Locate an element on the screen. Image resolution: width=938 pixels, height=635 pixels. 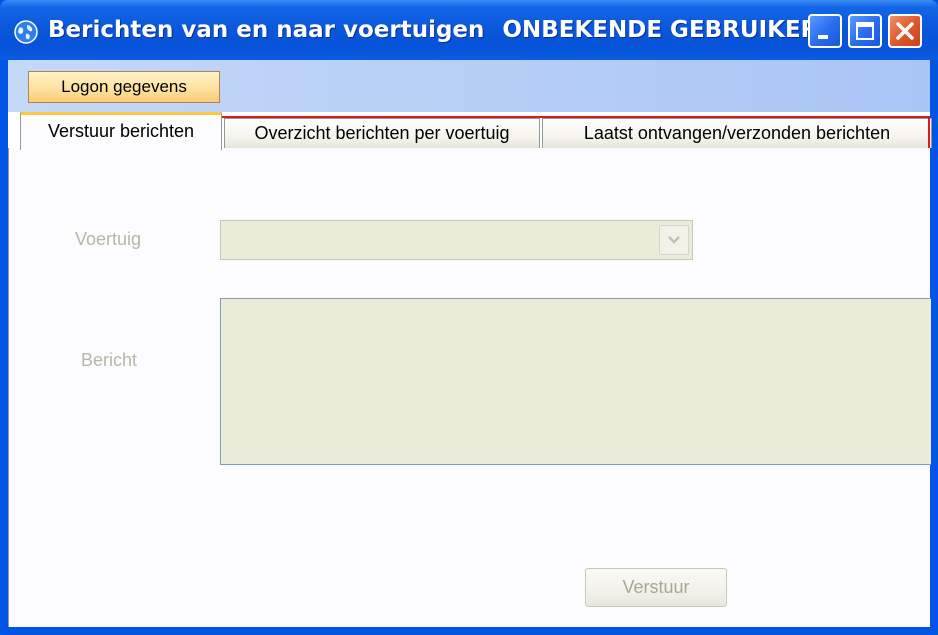
tab-verstuur-berichten: Verstuur berichten is located at coordinates (121, 131).